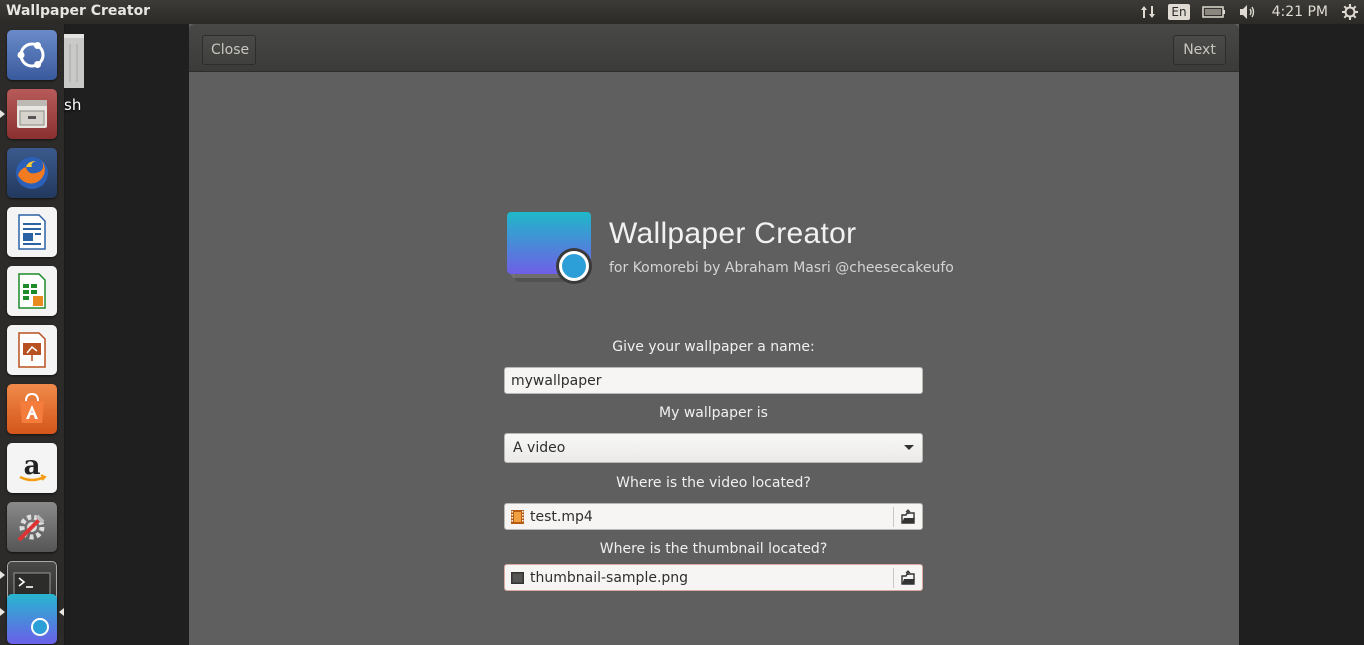 The image size is (1364, 645). Describe the element at coordinates (1300, 12) in the screenshot. I see `clock: 4:21 PM` at that location.